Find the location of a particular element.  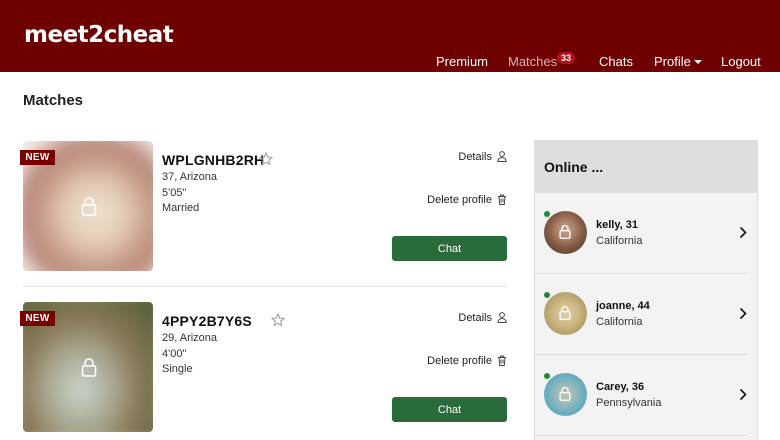

online-user-name: Carey, 36 is located at coordinates (620, 387).